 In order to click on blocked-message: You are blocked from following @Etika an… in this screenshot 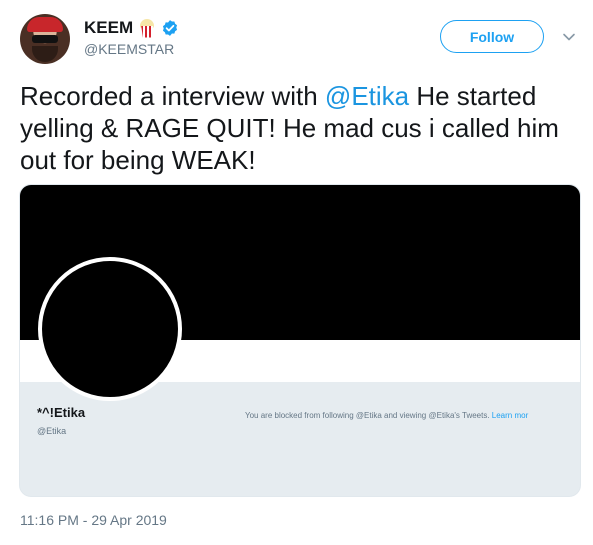, I will do `click(386, 415)`.